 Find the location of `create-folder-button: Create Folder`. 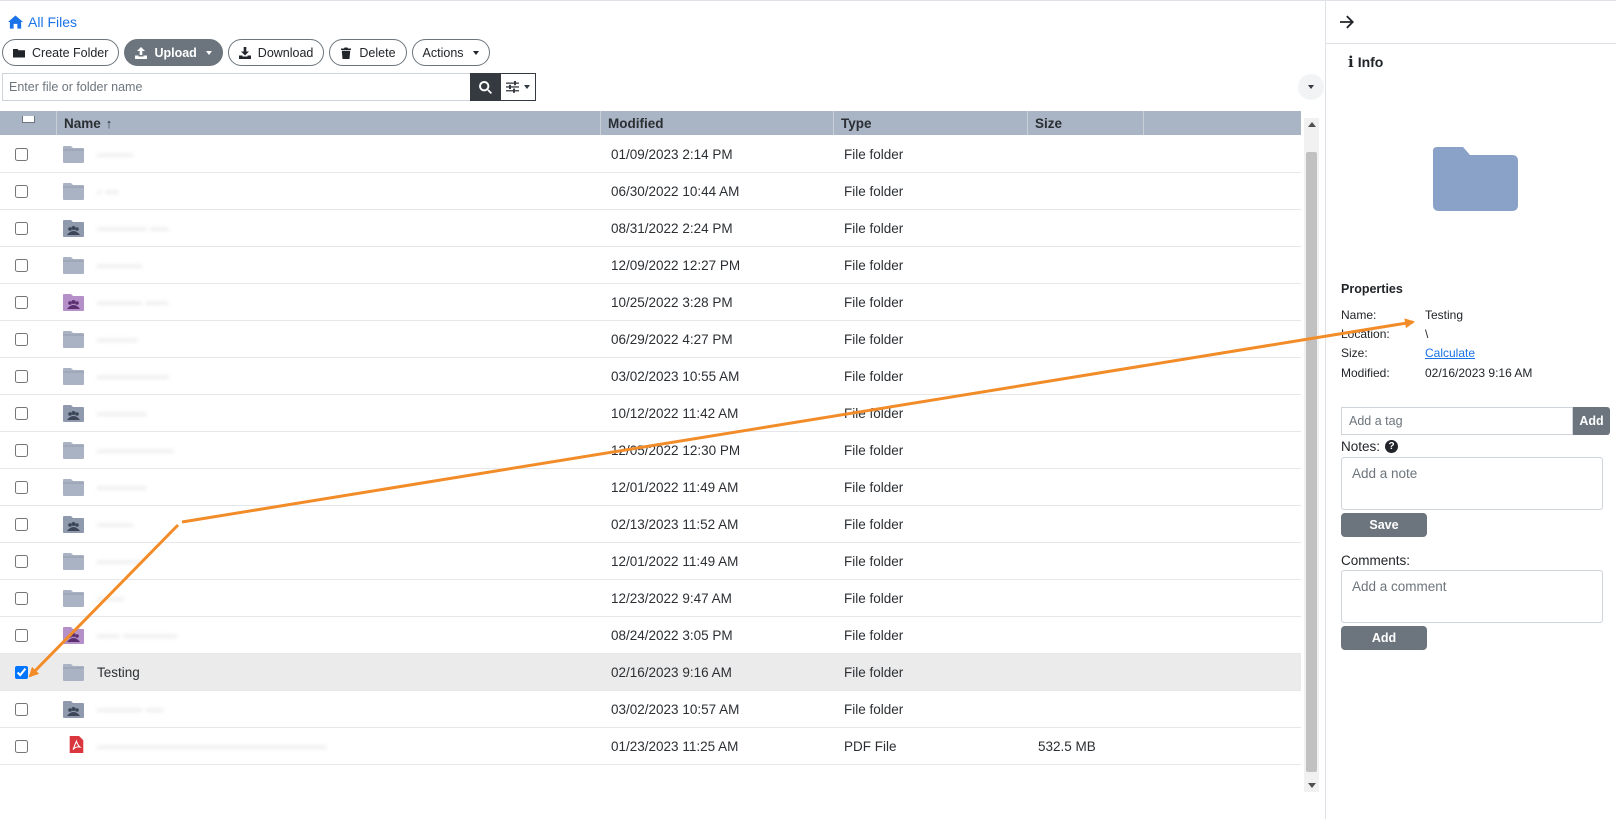

create-folder-button: Create Folder is located at coordinates (61, 52).